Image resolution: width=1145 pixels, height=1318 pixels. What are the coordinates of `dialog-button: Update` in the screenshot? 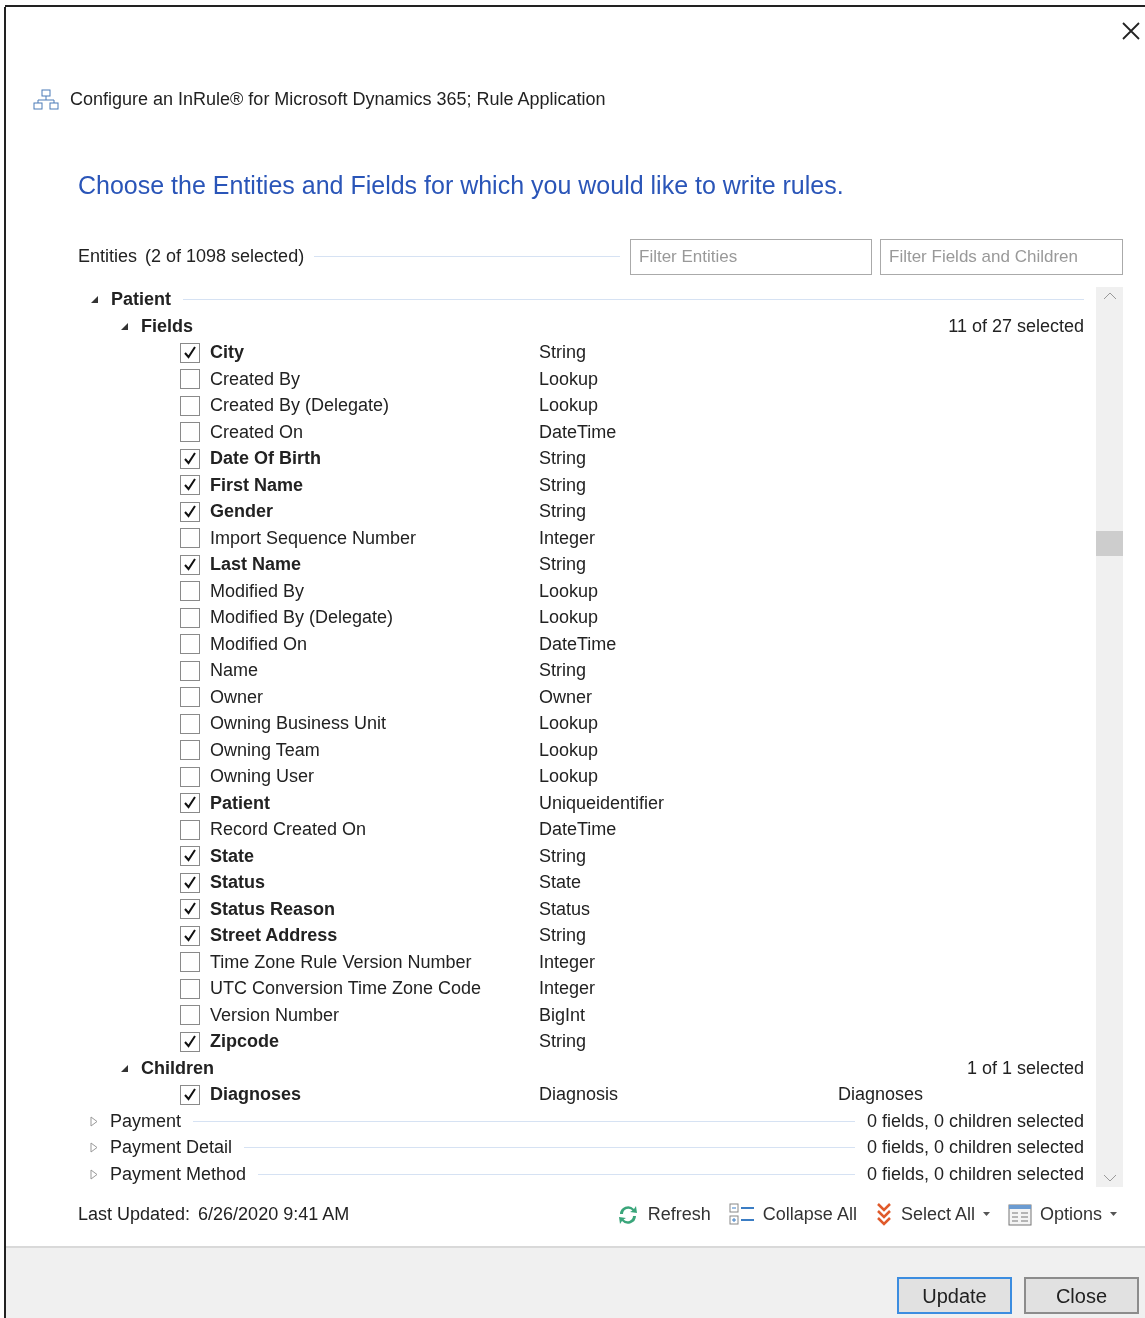 It's located at (954, 1295).